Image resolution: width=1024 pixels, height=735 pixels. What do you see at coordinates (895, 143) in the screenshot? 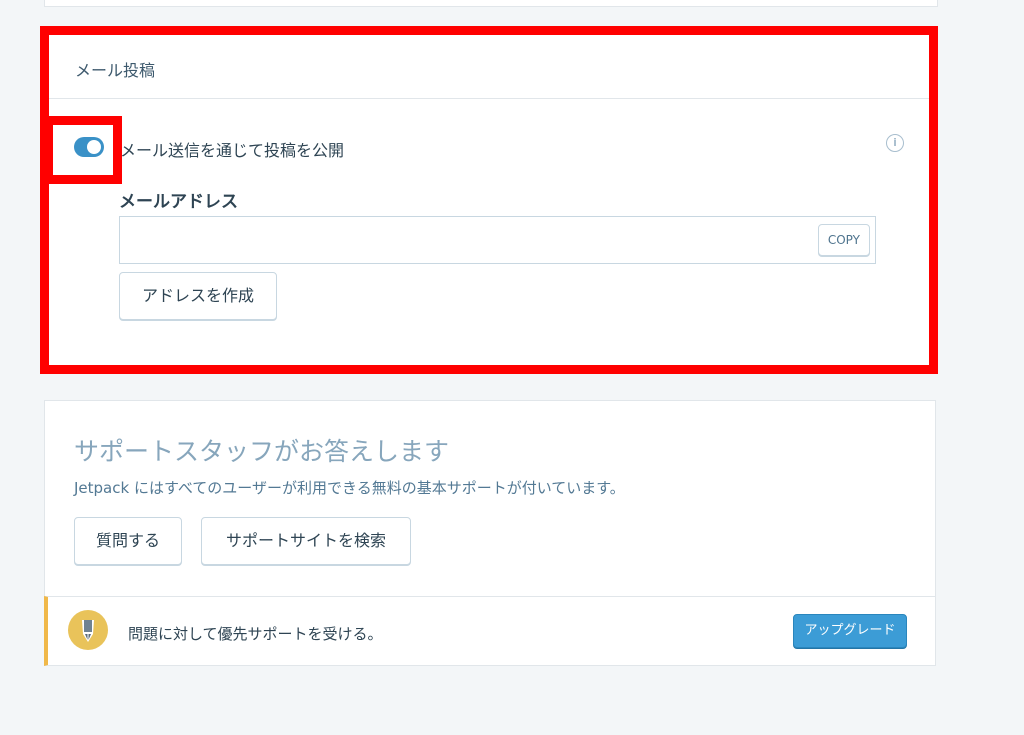
I see `info-icon: i` at bounding box center [895, 143].